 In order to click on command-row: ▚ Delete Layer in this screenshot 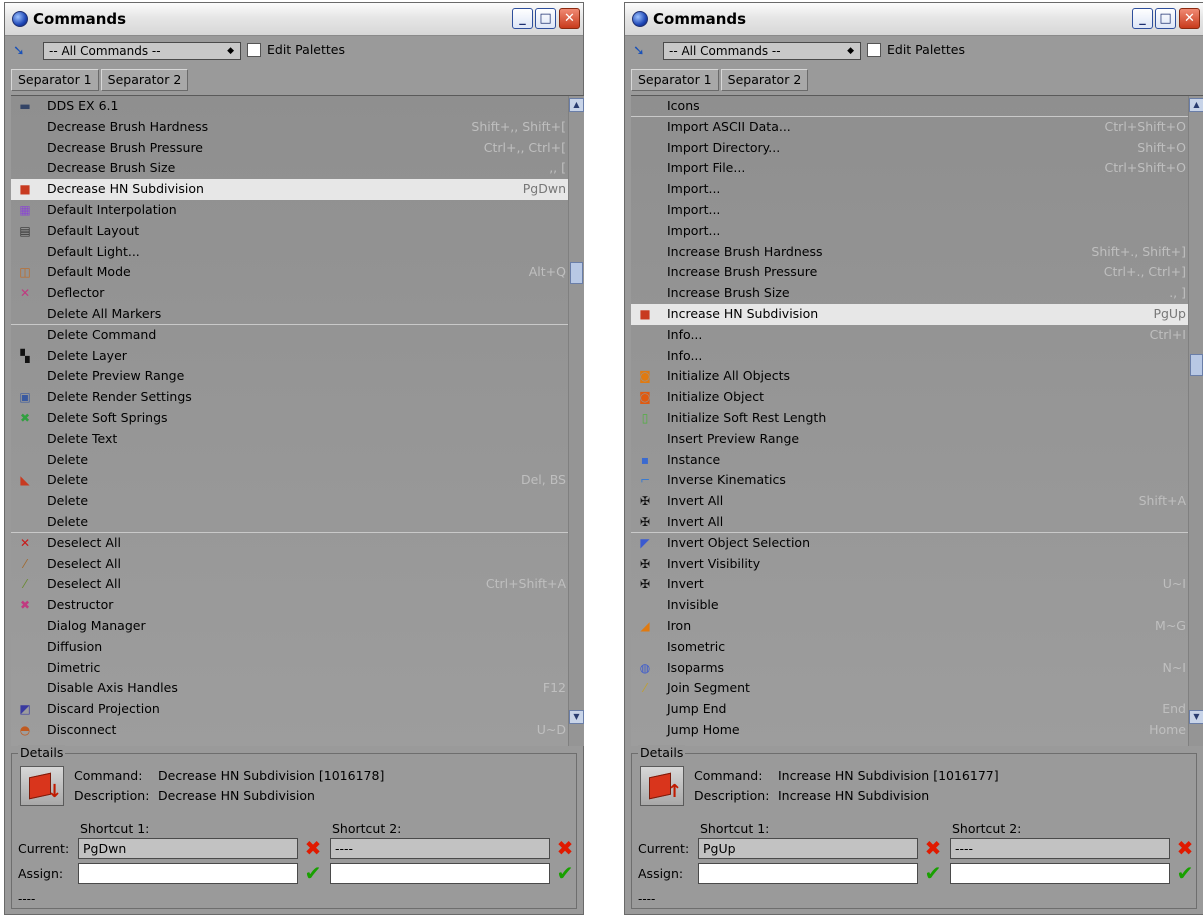, I will do `click(297, 356)`.